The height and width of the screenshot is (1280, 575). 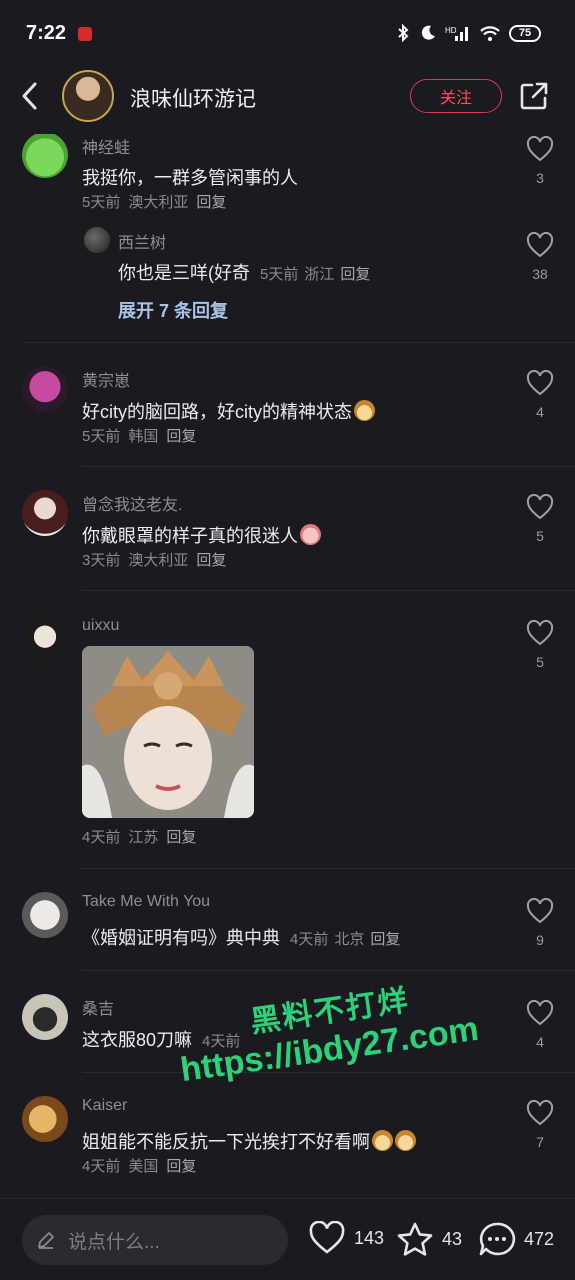 I want to click on comment-meta: 5天前 澳大利亚 回复, so click(x=158, y=201).